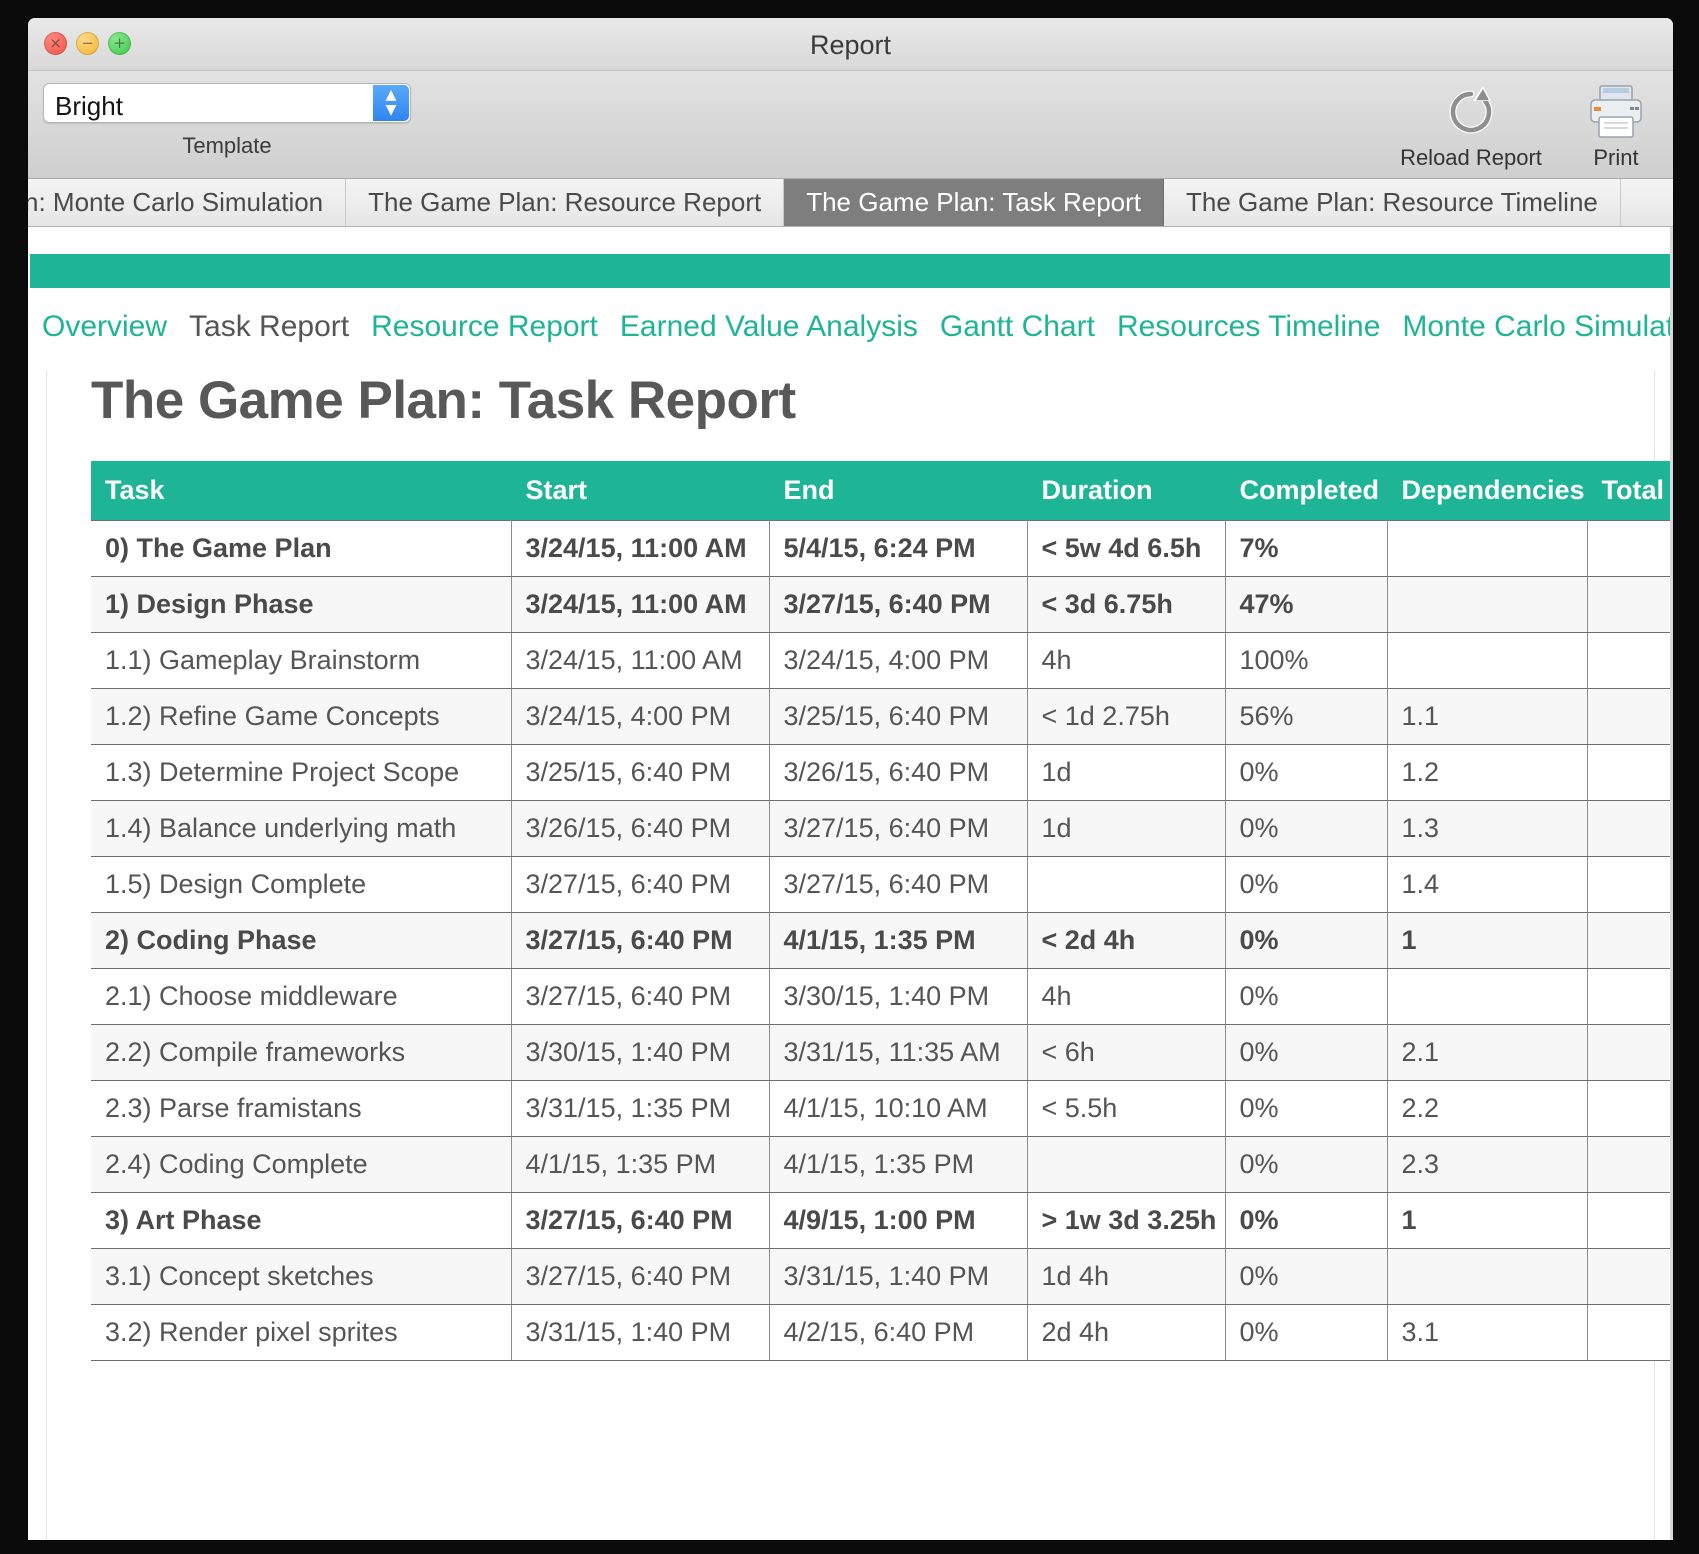 The width and height of the screenshot is (1699, 1554). What do you see at coordinates (1487, 828) in the screenshot?
I see `cell-dependencies: 1.3` at bounding box center [1487, 828].